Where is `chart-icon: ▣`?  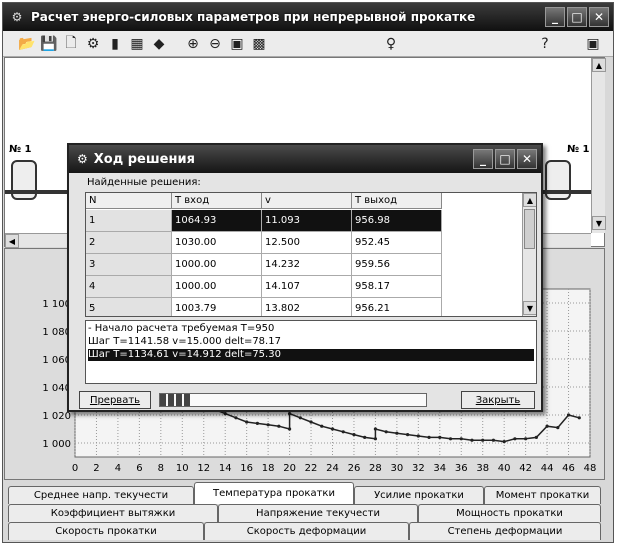
chart-icon: ▣ is located at coordinates (237, 44).